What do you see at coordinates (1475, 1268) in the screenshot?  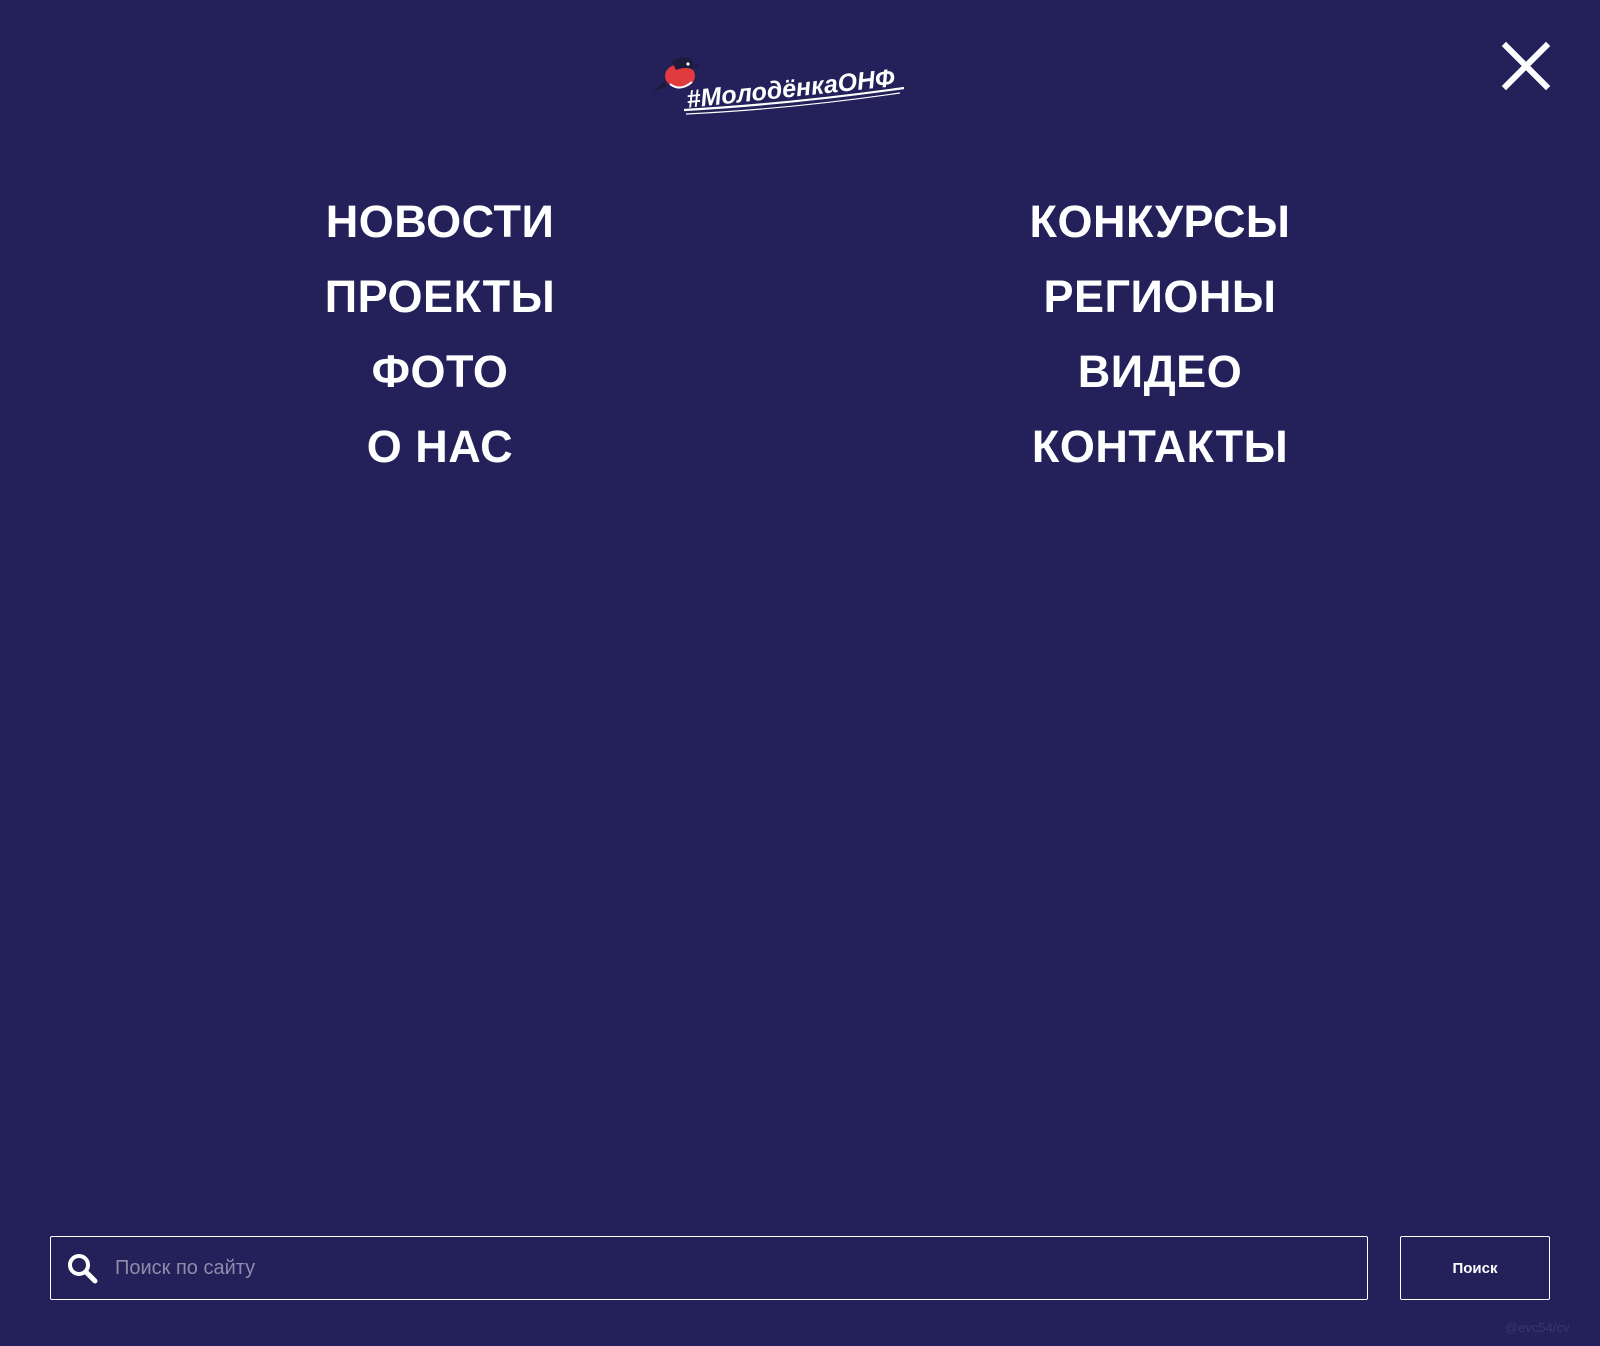 I see `search-button: Поиск` at bounding box center [1475, 1268].